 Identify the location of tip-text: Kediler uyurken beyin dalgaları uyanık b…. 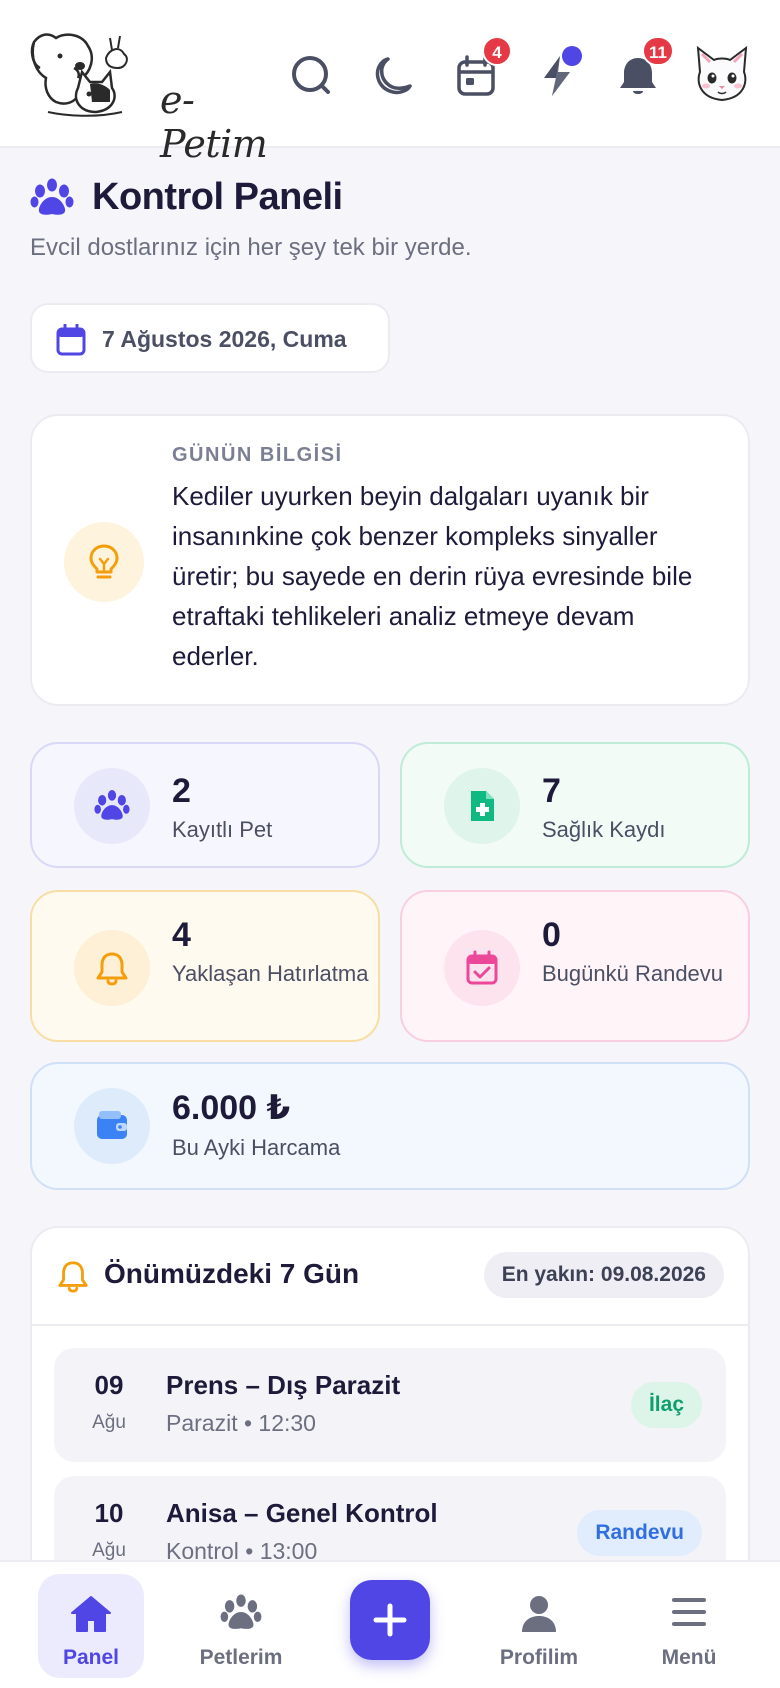
(432, 576).